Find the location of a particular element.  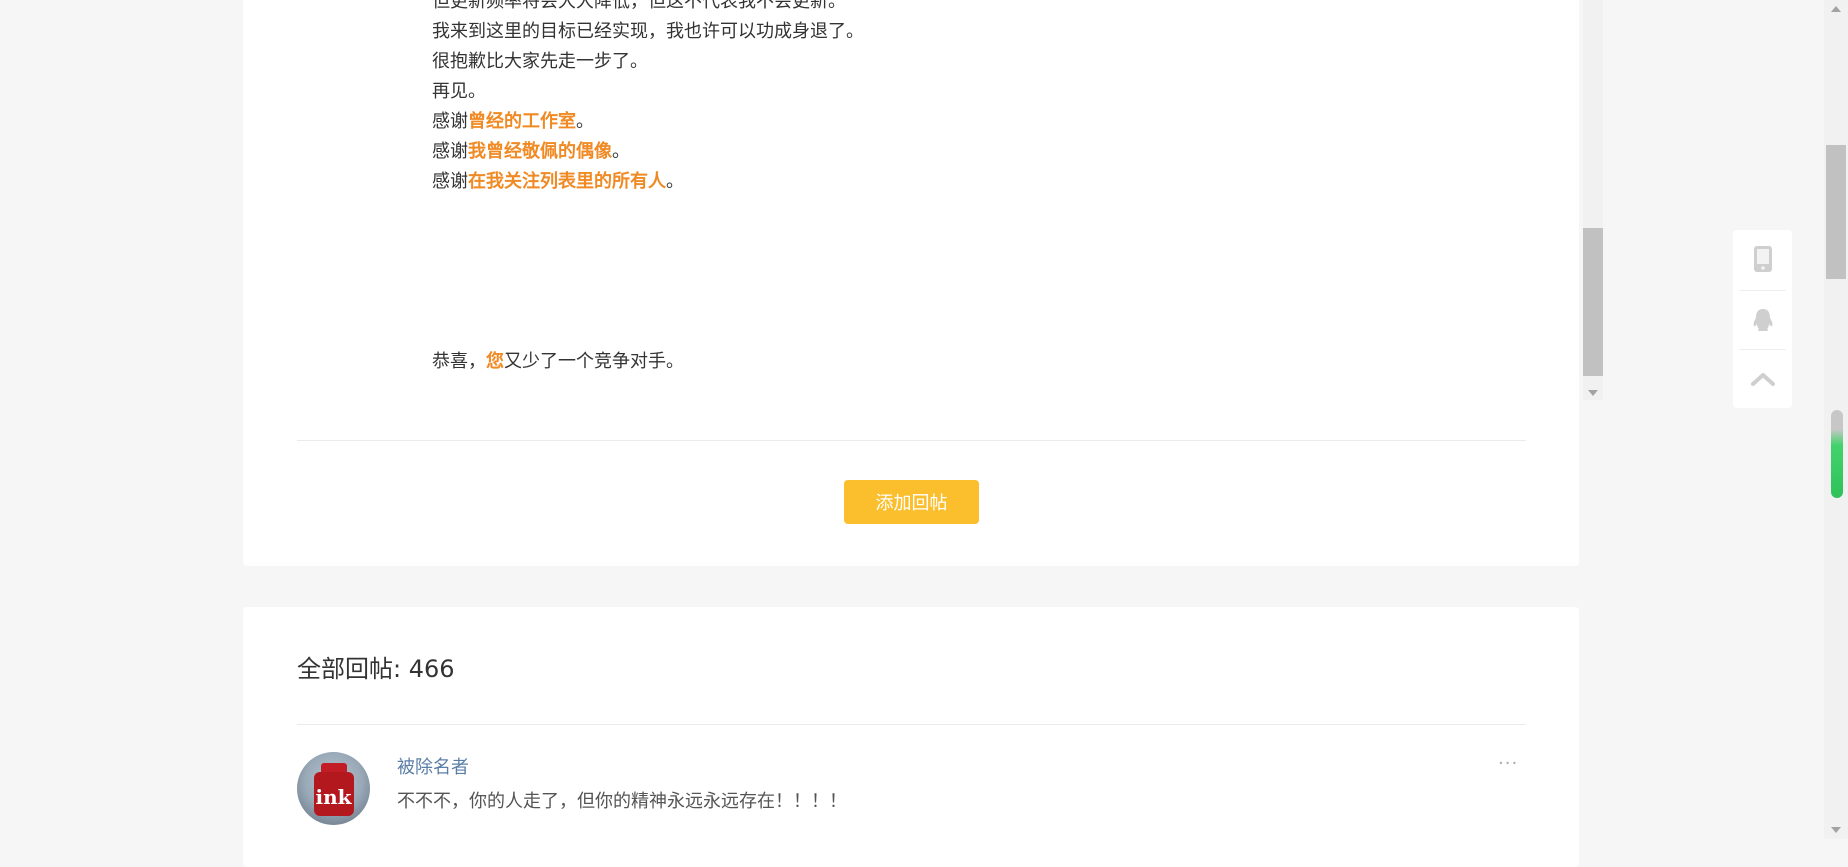

reply-text: 不不不，你的人走了，但你的精神永远永远存在！！！！ is located at coordinates (622, 801).